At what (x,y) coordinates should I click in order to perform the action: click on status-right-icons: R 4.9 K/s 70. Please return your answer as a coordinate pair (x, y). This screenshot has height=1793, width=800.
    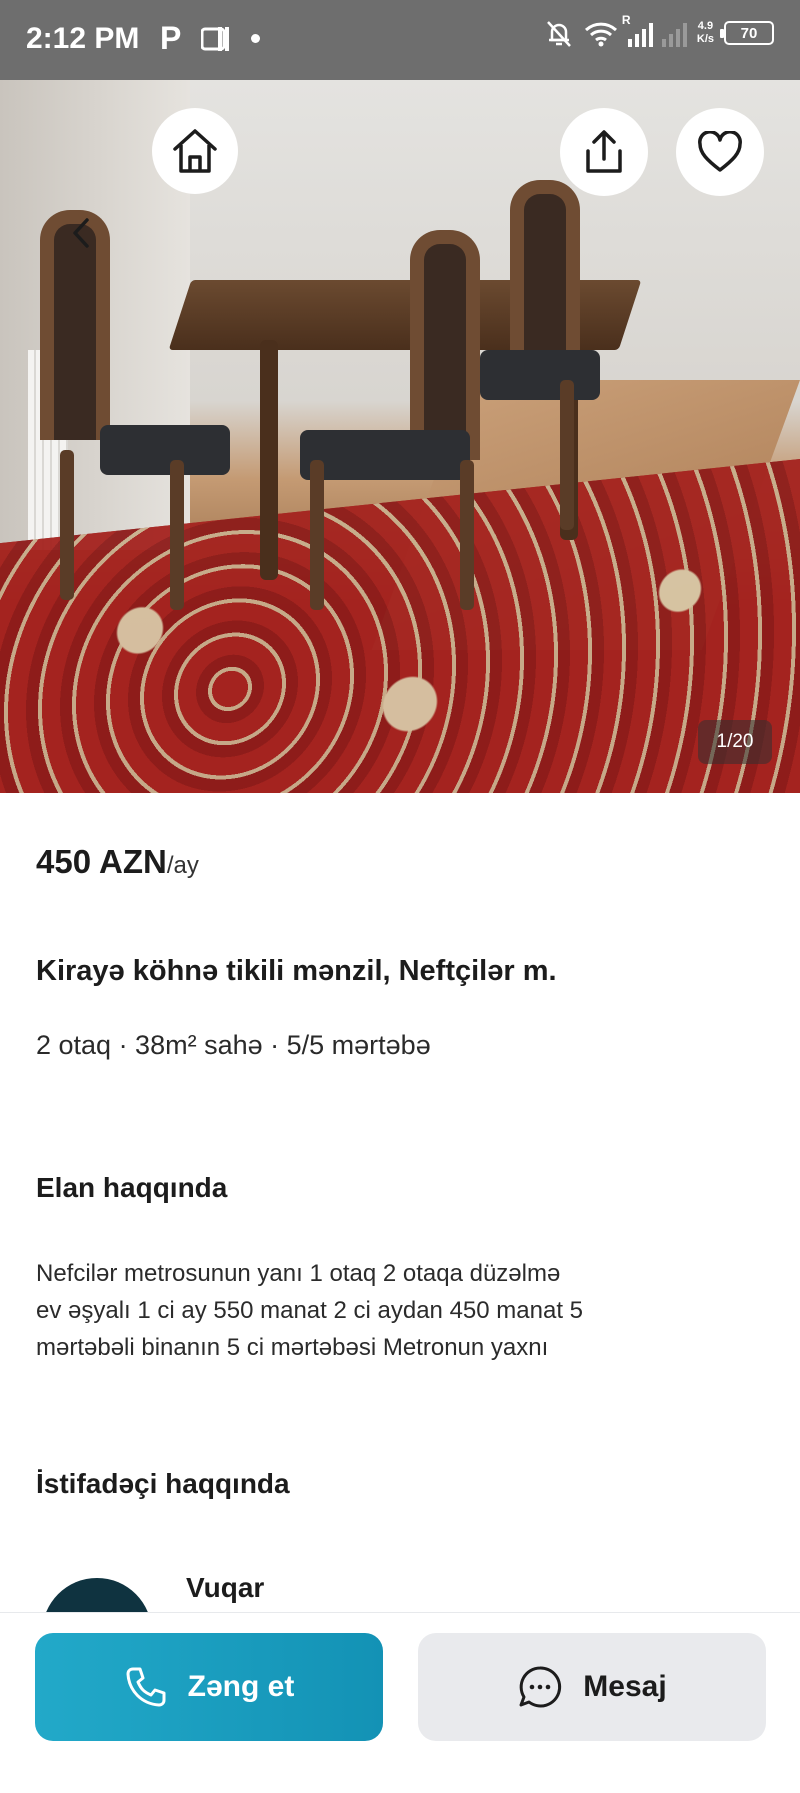
    Looking at the image, I should click on (659, 30).